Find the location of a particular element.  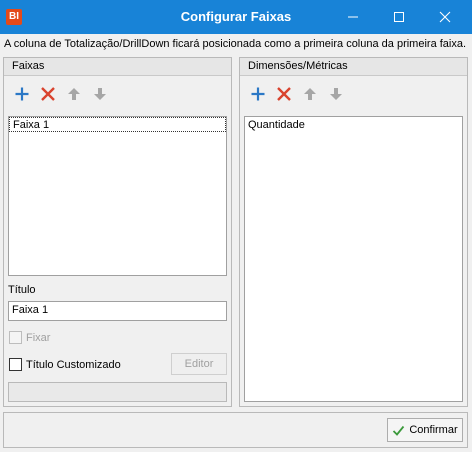

maximize-button is located at coordinates (399, 17).